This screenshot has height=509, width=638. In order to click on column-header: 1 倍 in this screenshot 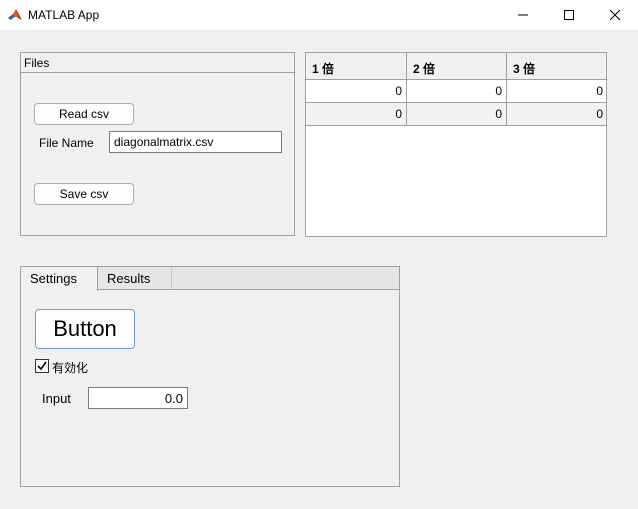, I will do `click(356, 66)`.